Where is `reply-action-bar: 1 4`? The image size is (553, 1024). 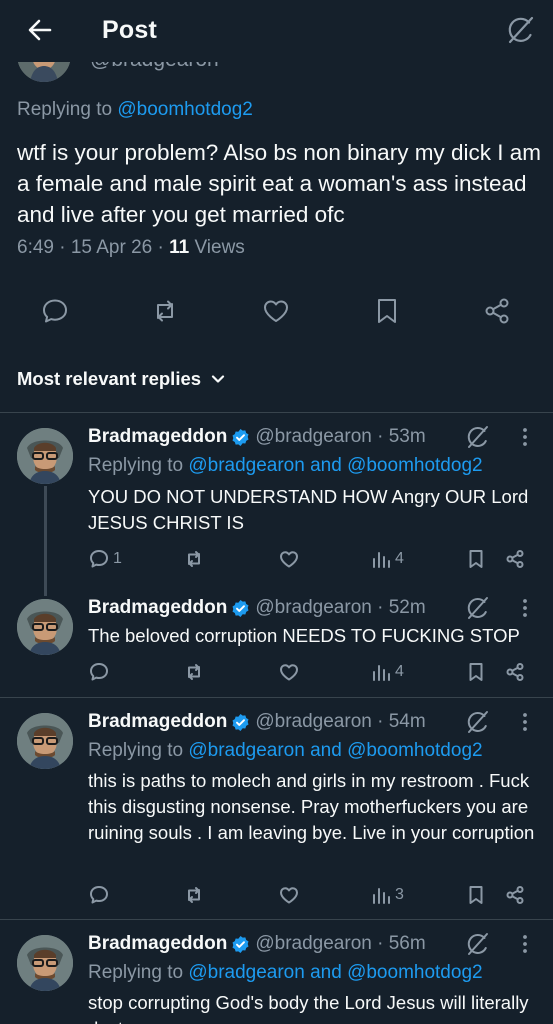 reply-action-bar: 1 4 is located at coordinates (276, 560).